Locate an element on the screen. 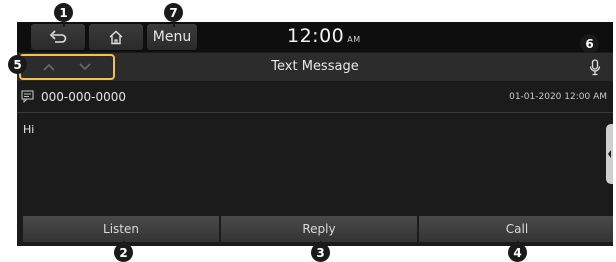 The width and height of the screenshot is (616, 262). sender-row: 000-000-0000 01-01-2020 12:00 AM is located at coordinates (315, 97).